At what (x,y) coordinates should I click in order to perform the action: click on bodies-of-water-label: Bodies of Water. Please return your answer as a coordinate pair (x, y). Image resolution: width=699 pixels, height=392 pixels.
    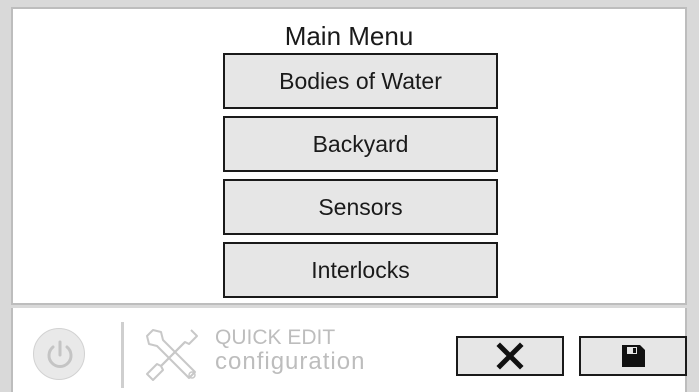
    Looking at the image, I should click on (360, 80).